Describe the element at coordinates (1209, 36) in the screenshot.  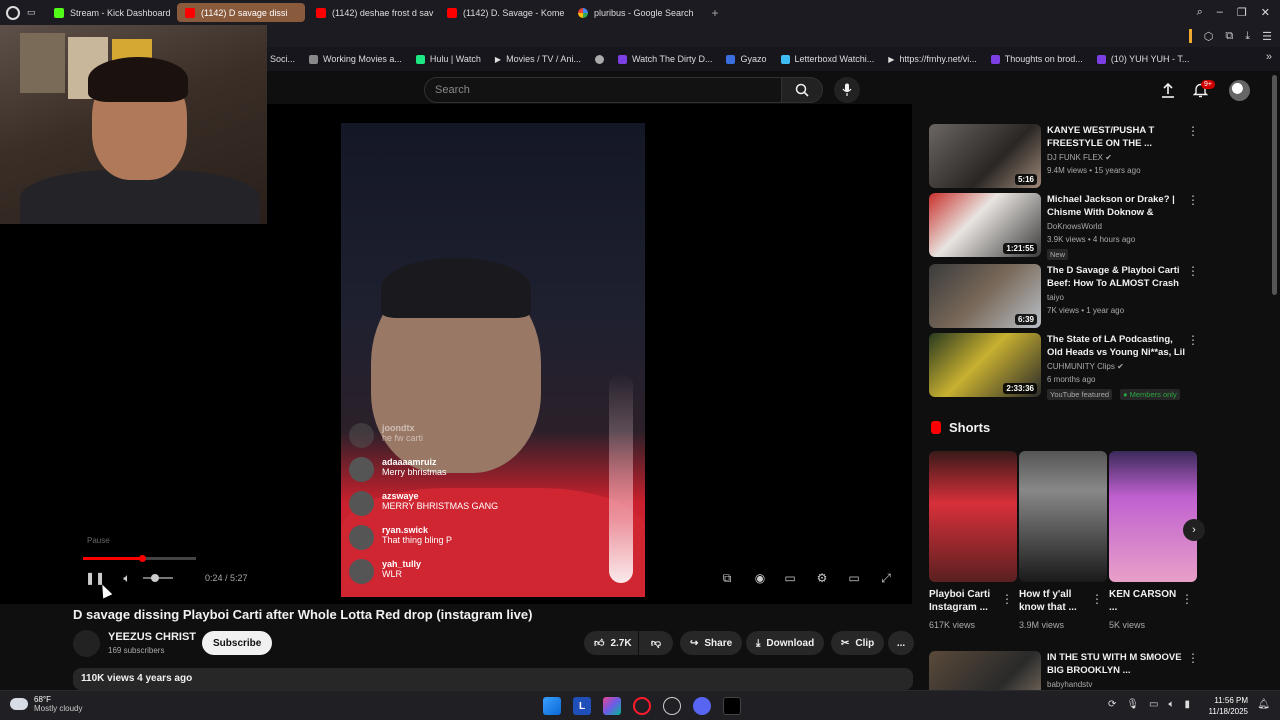
I see `extensions-icon: ⬡` at that location.